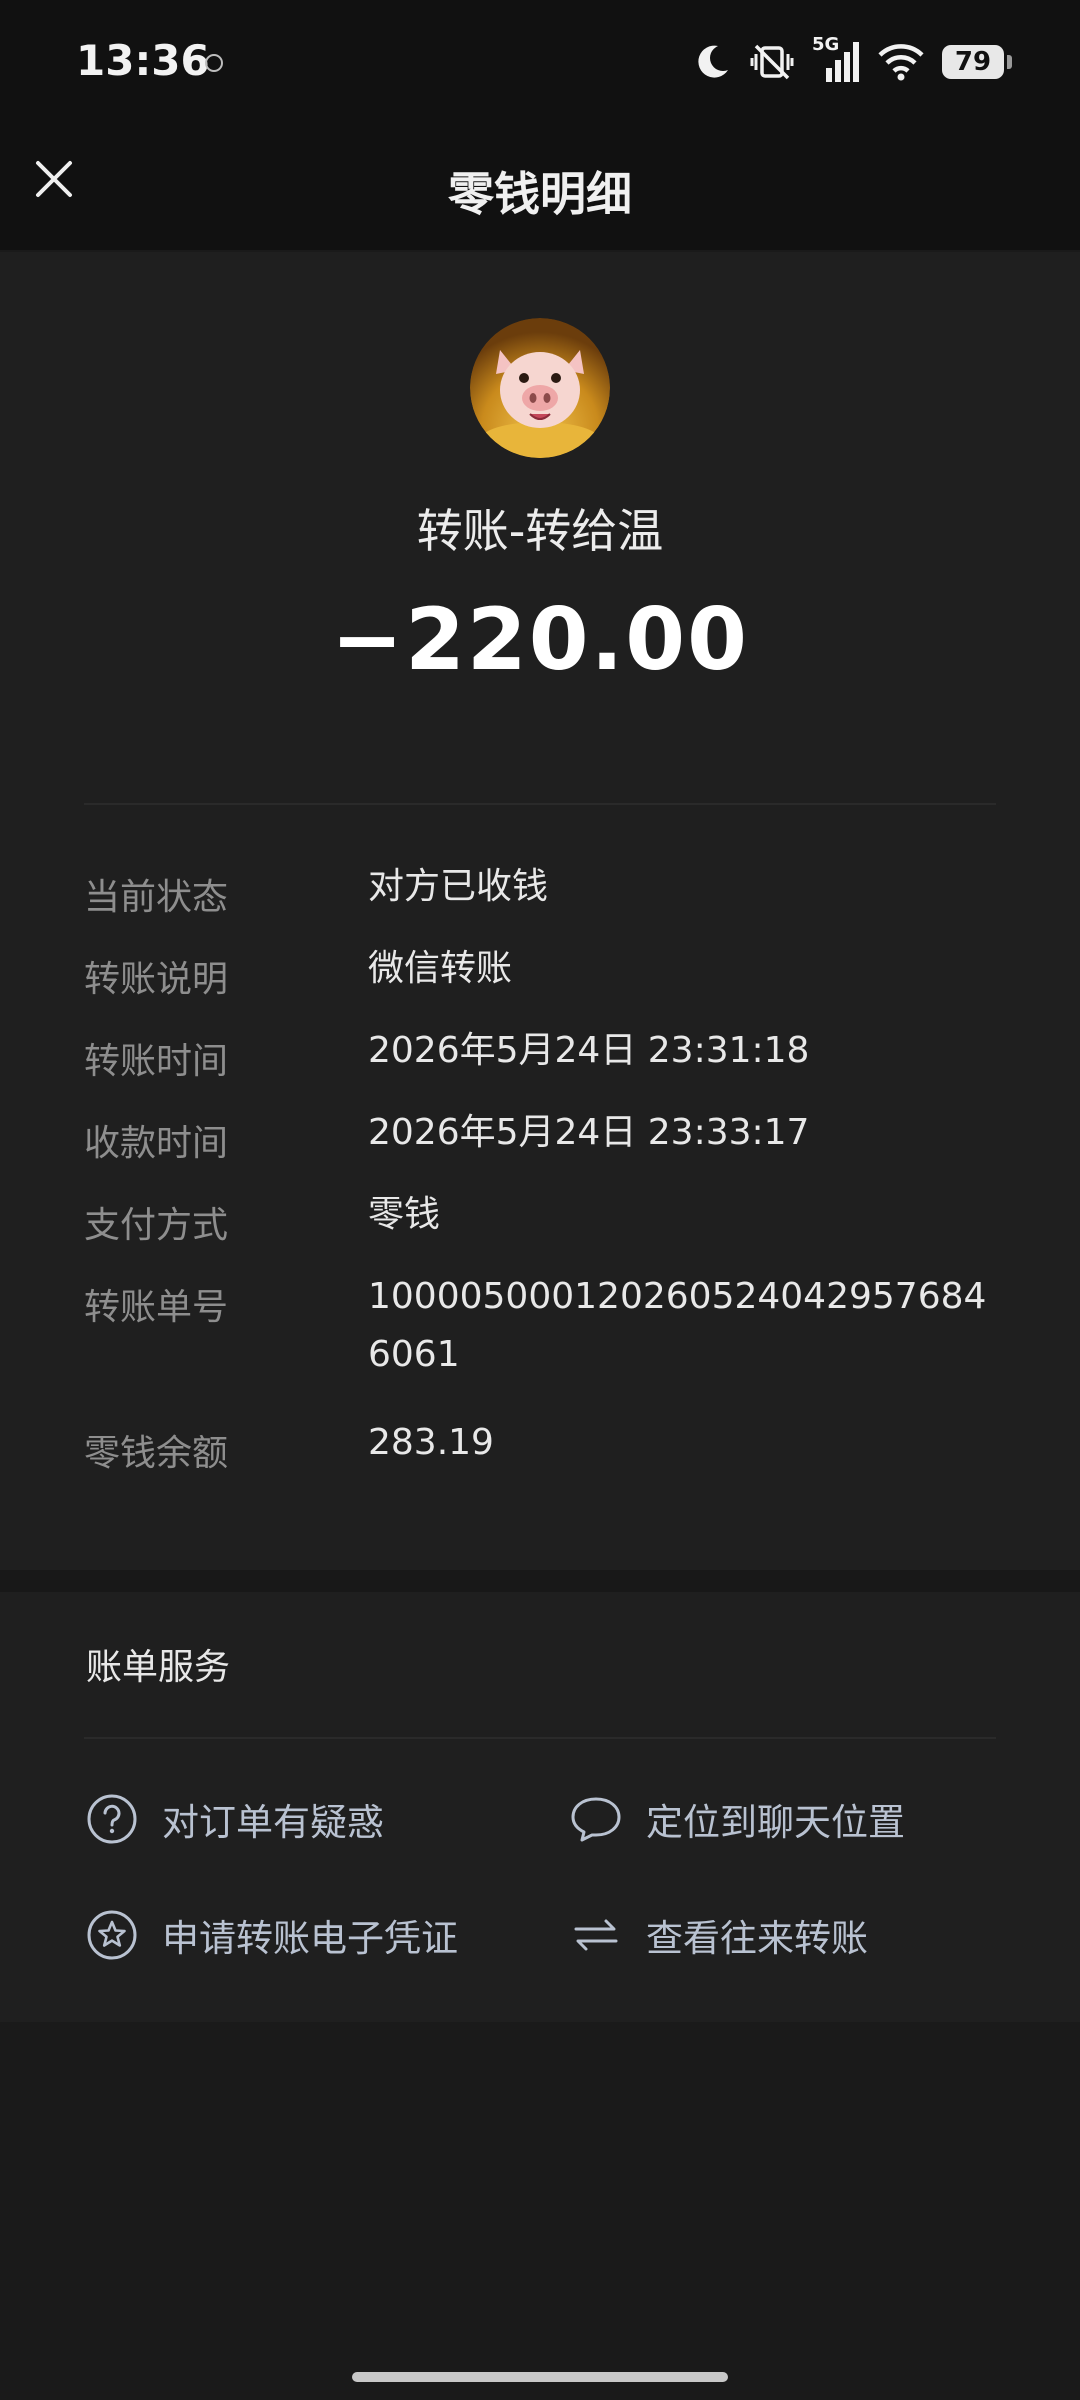  I want to click on network-type: 5G, so click(826, 44).